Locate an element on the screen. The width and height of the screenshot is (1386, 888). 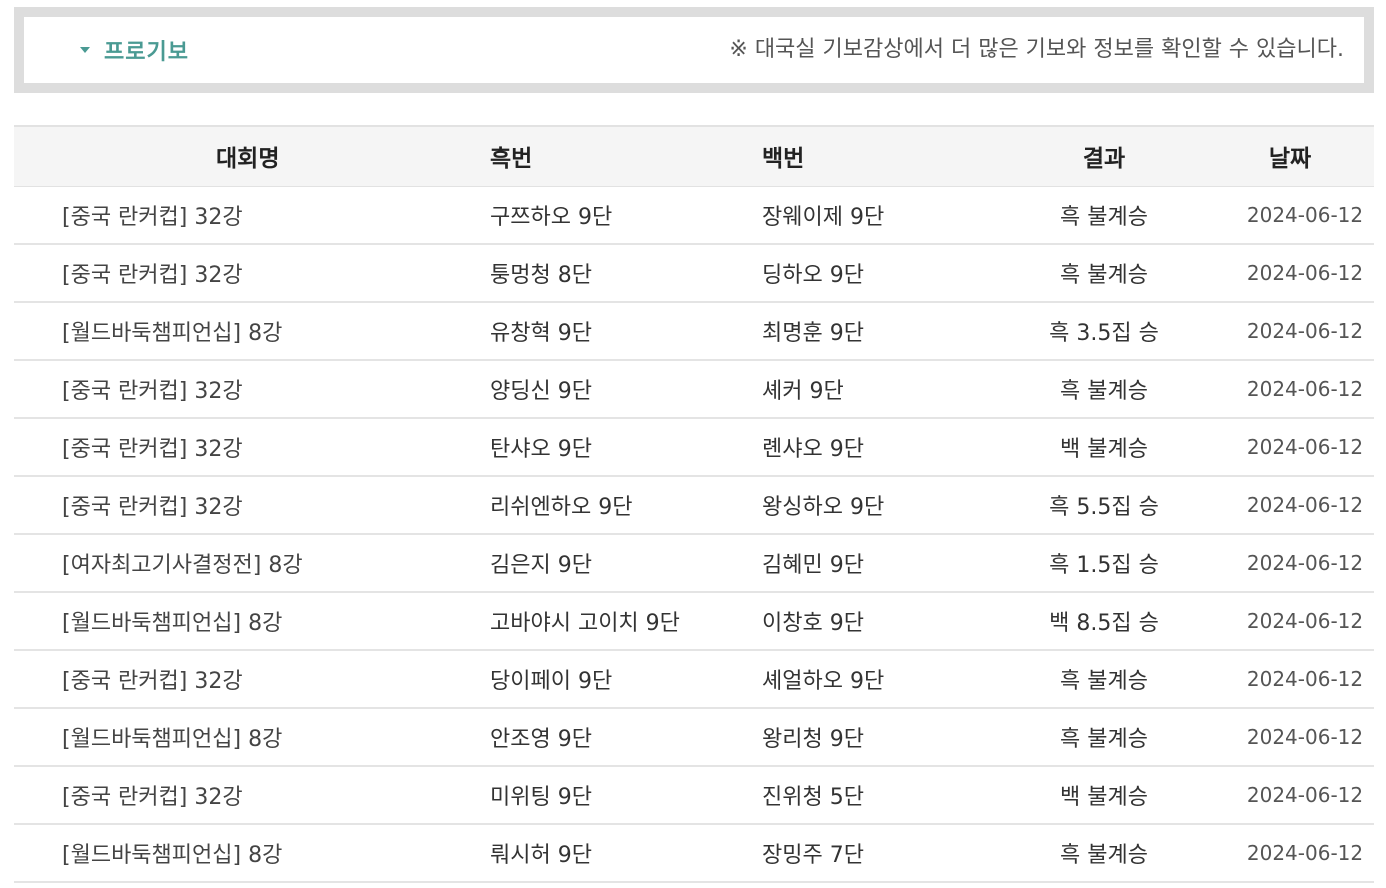
table-row: [월드바둑챔피언십] 8강 안조영 9단 왕리청 9단 흑 불계승 2024-06-12 is located at coordinates (694, 737).